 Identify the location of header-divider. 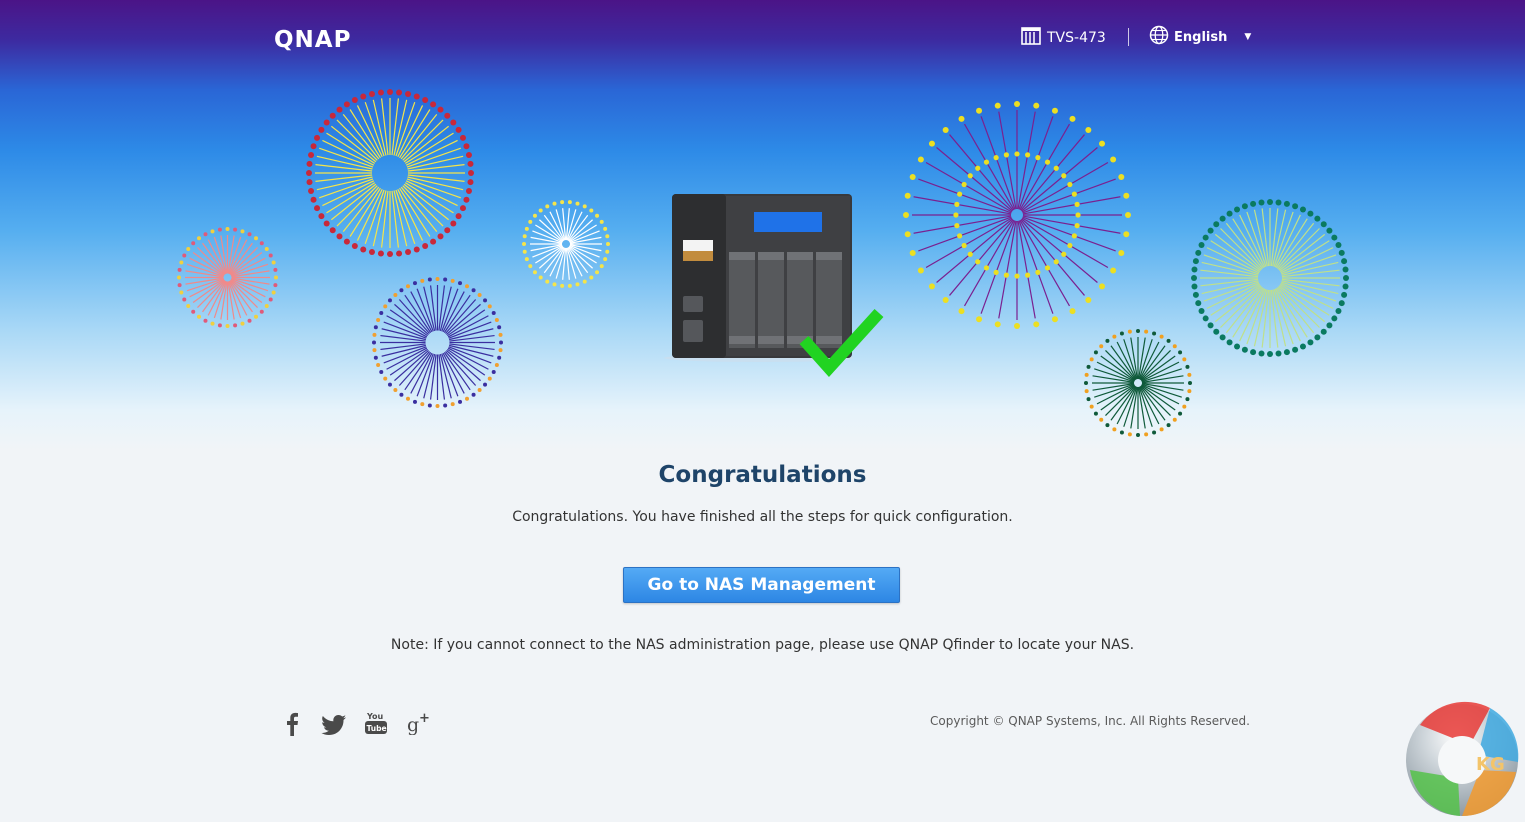
(1128, 37).